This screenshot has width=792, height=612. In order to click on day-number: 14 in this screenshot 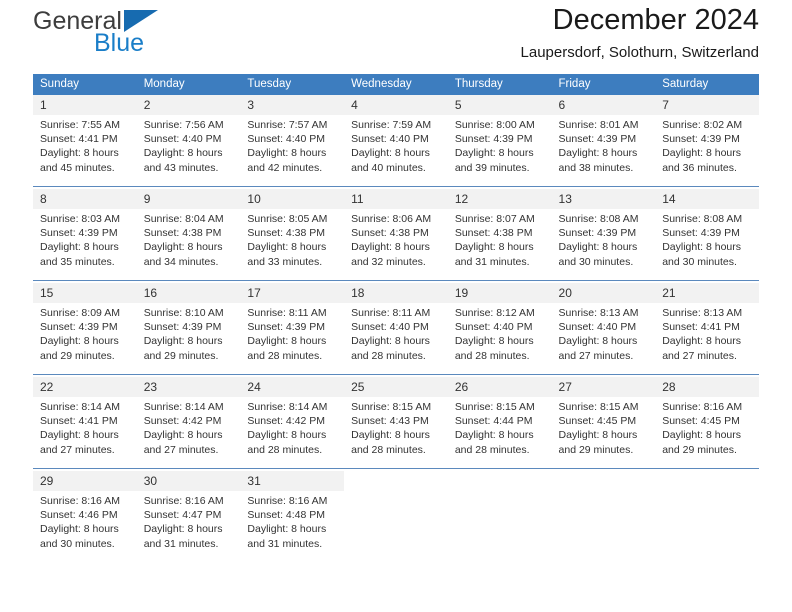, I will do `click(707, 199)`.